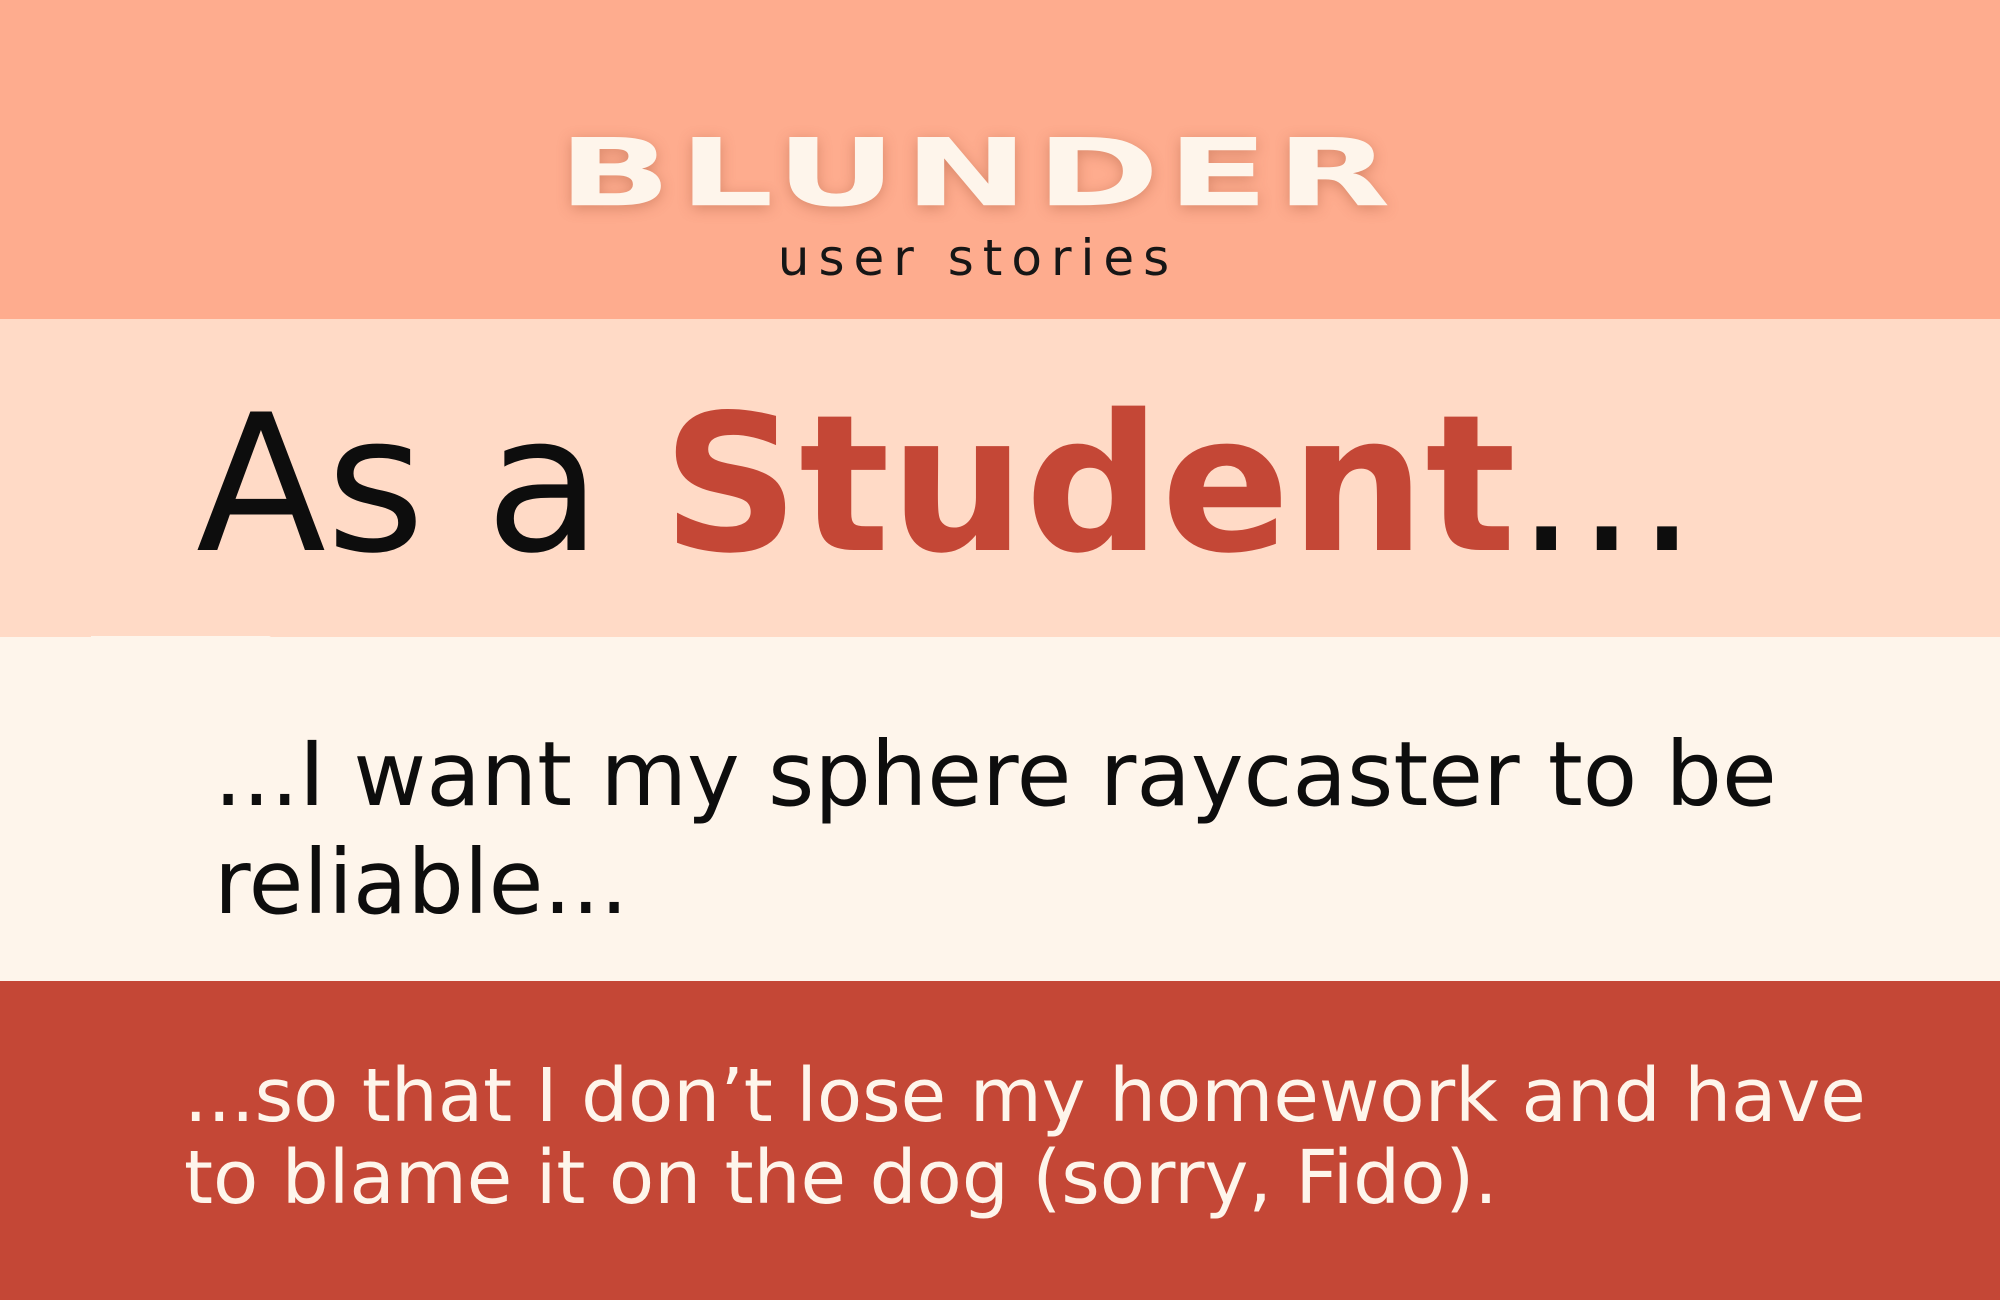 The width and height of the screenshot is (2000, 1300). Describe the element at coordinates (978, 258) in the screenshot. I see `brand-subtitle: user stories` at that location.